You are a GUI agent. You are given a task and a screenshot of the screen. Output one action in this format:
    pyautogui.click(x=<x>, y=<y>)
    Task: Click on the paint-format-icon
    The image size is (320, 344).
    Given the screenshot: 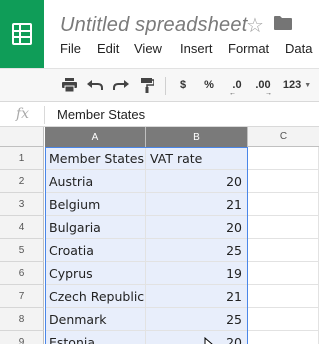 What is the action you would take?
    pyautogui.click(x=147, y=85)
    